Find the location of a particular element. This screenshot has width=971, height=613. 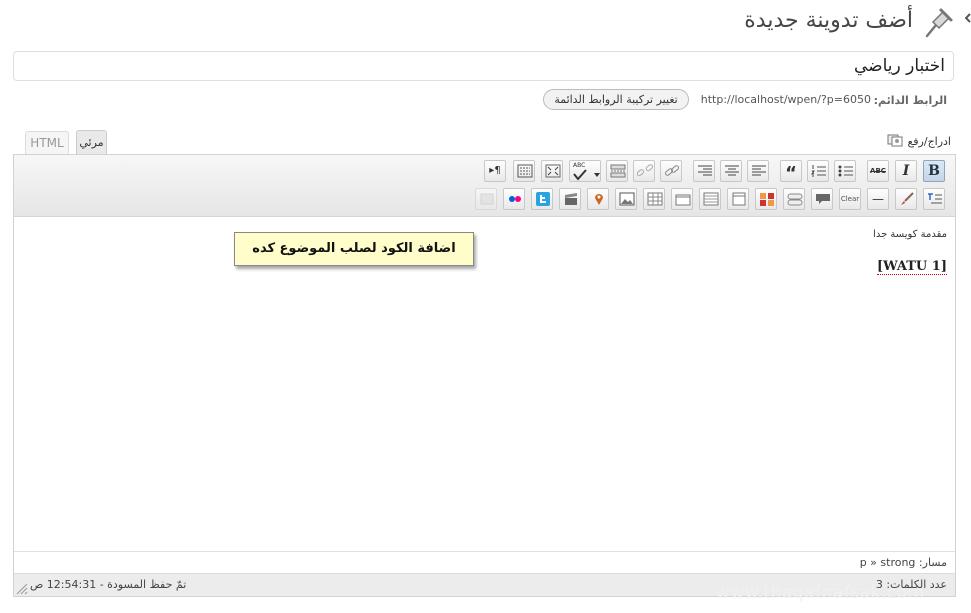

map-button is located at coordinates (598, 199).